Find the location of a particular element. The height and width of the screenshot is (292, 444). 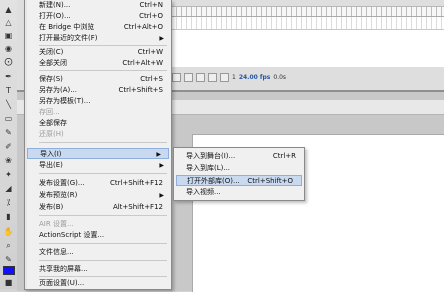

text-tool-icon: T is located at coordinates (8, 90).